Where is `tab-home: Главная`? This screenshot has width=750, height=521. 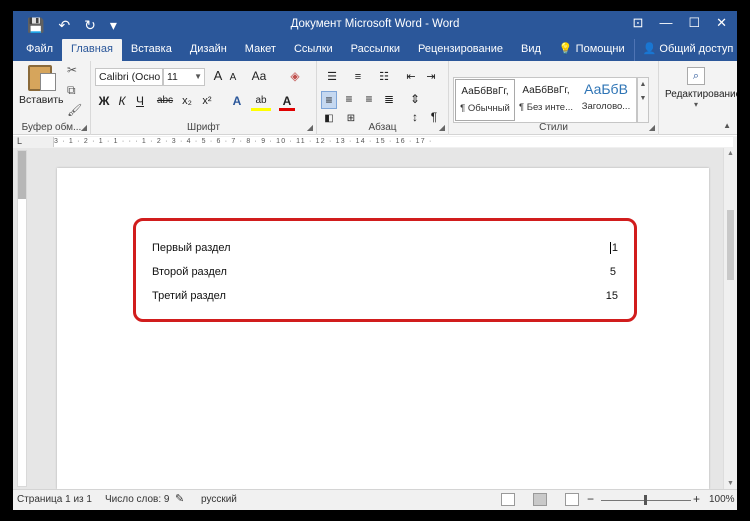
tab-home: Главная is located at coordinates (92, 50).